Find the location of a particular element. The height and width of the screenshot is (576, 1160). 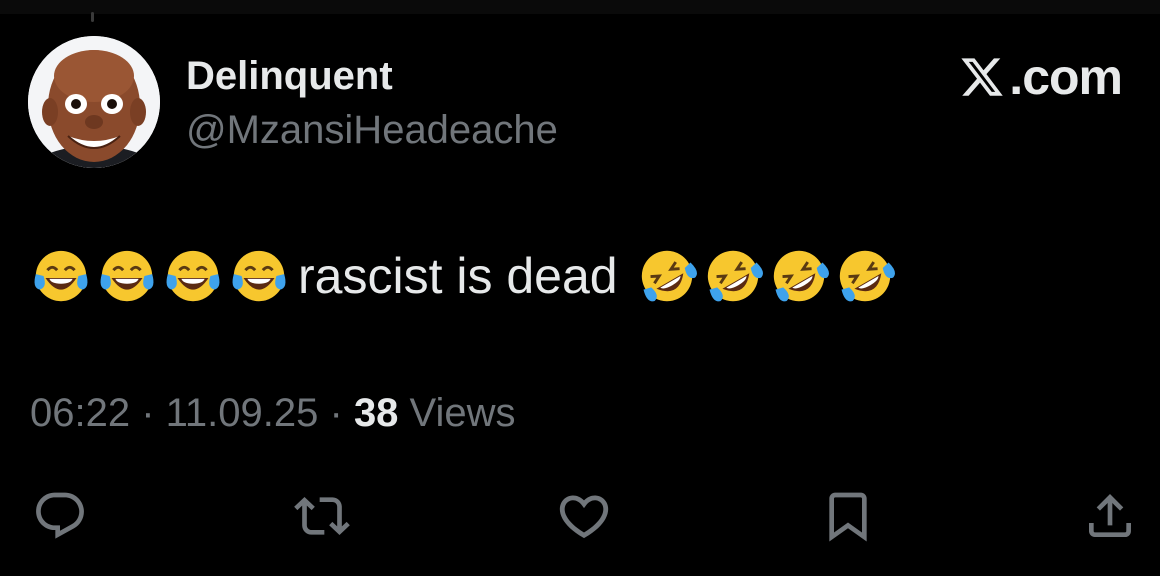

like-button is located at coordinates (584, 516).